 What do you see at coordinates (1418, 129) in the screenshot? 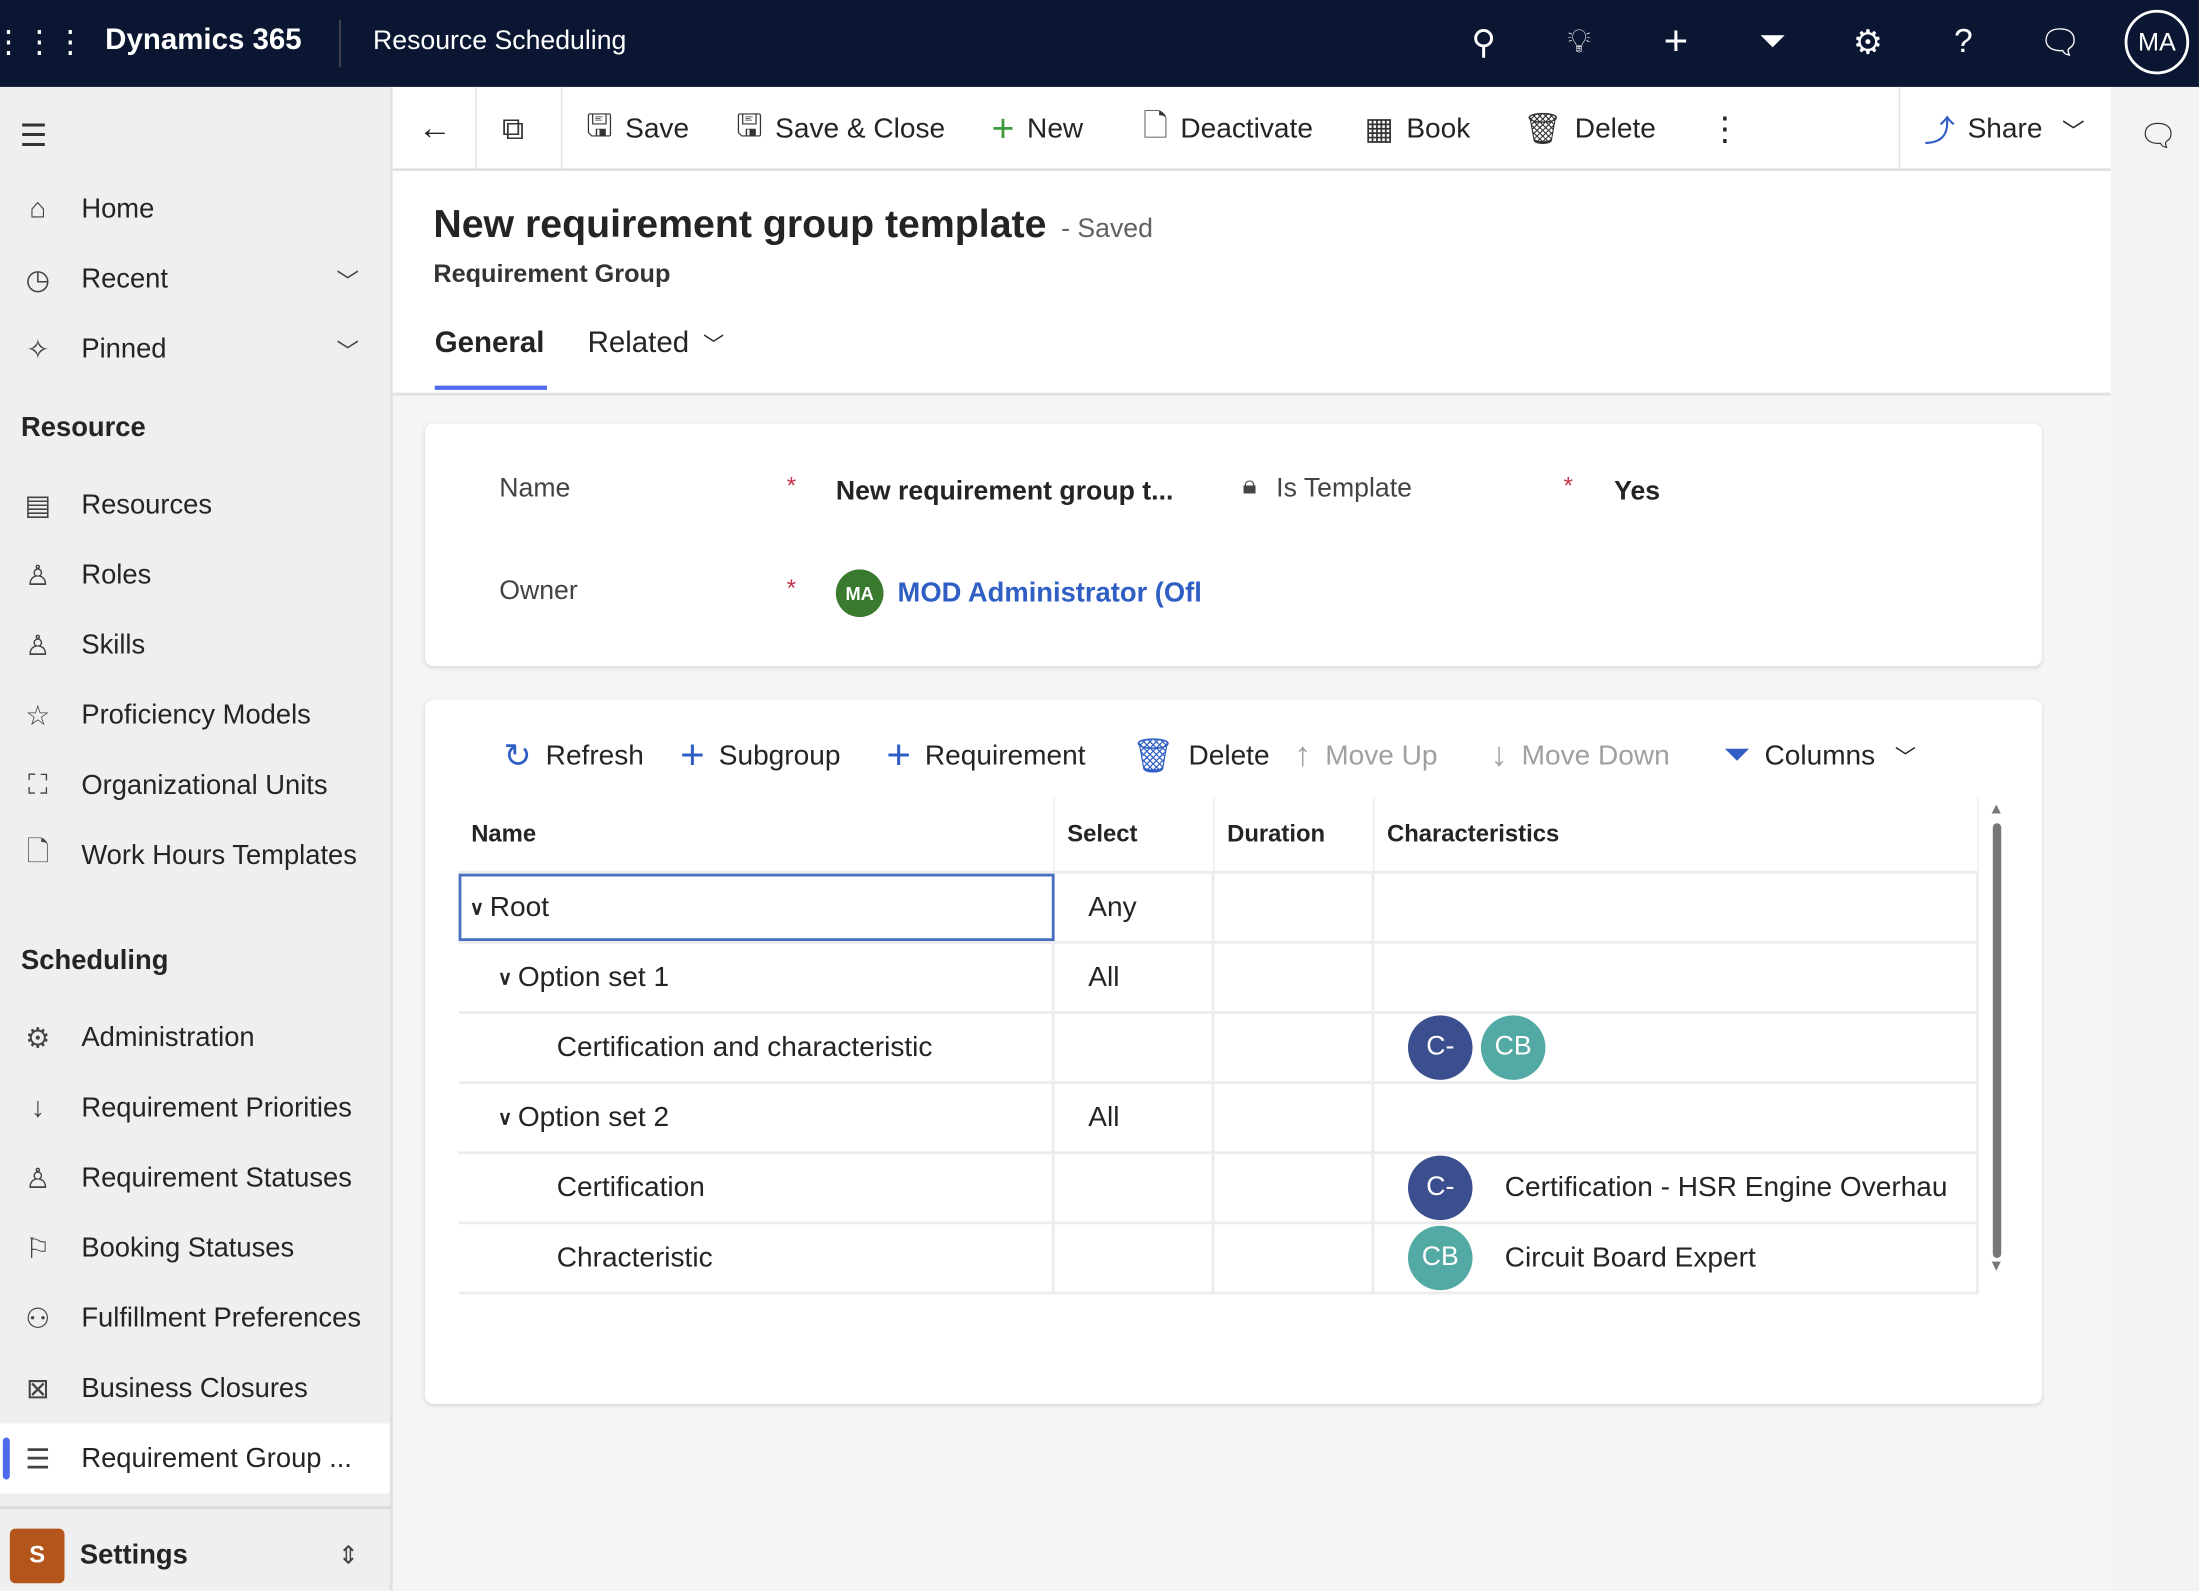
I see `book-button: ▦ Book` at bounding box center [1418, 129].